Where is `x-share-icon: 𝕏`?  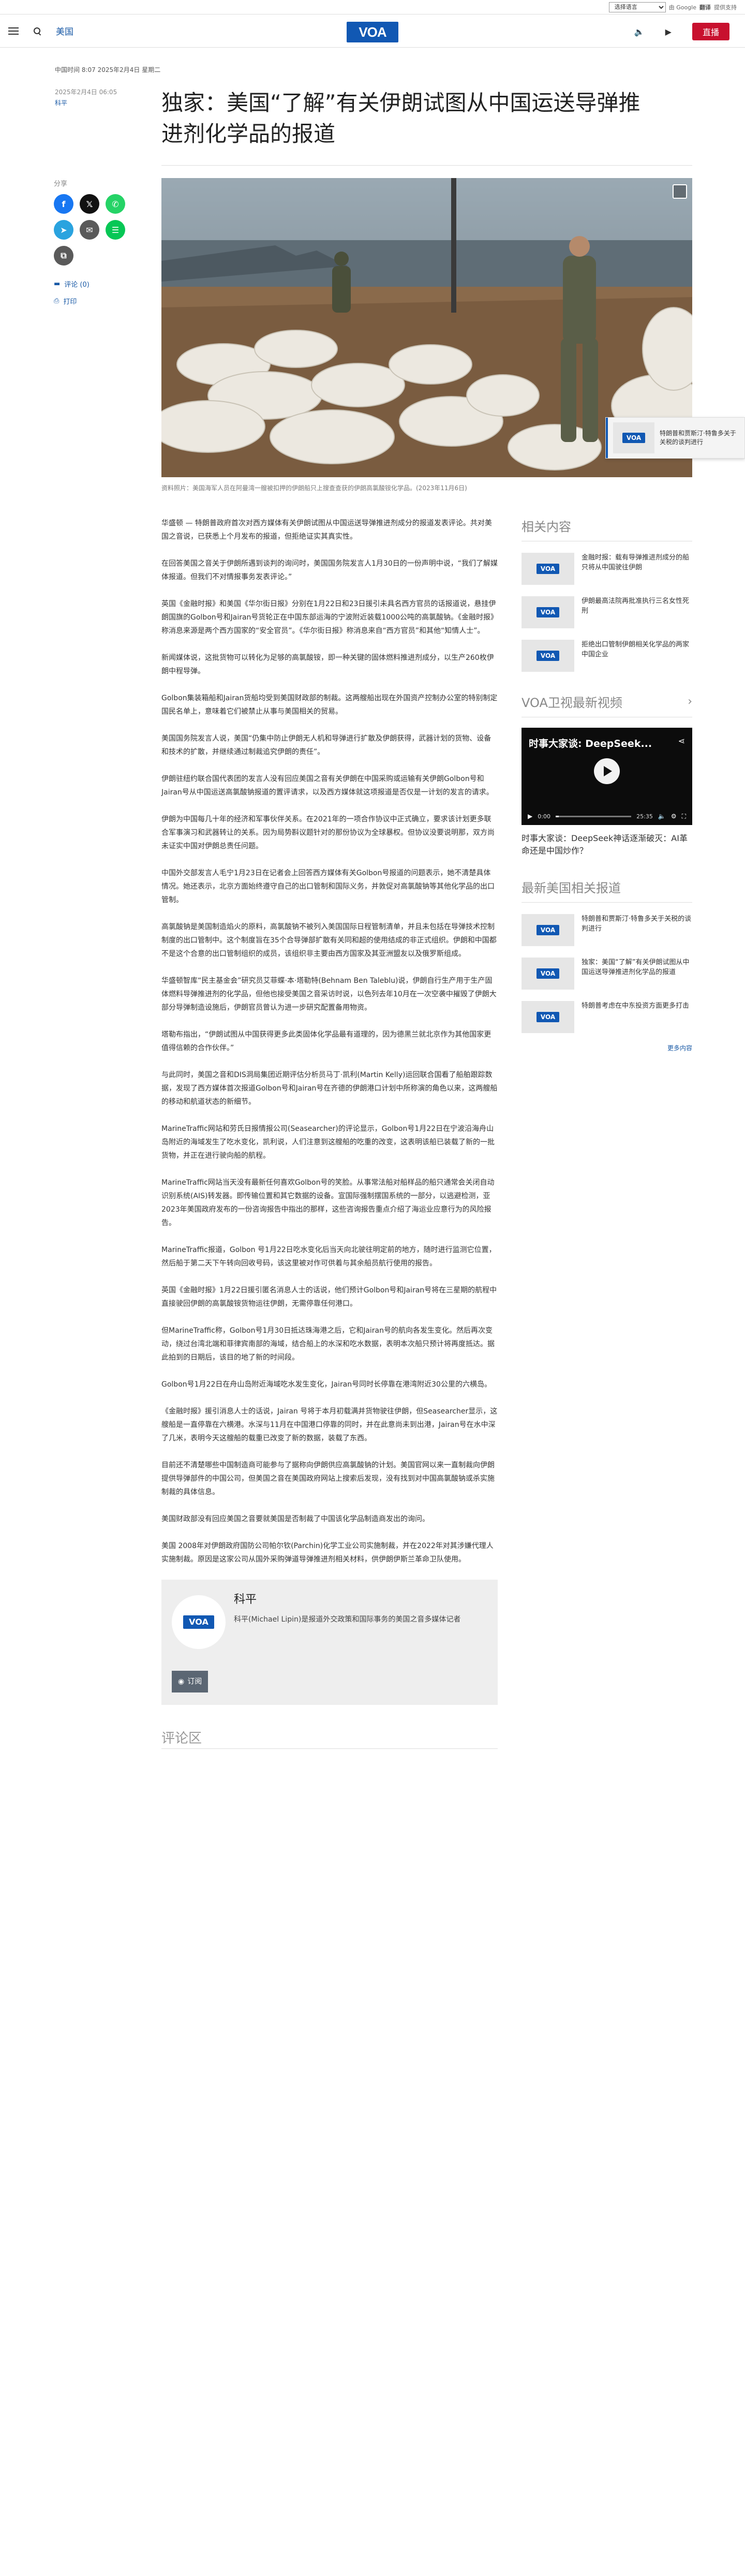 x-share-icon: 𝕏 is located at coordinates (90, 204).